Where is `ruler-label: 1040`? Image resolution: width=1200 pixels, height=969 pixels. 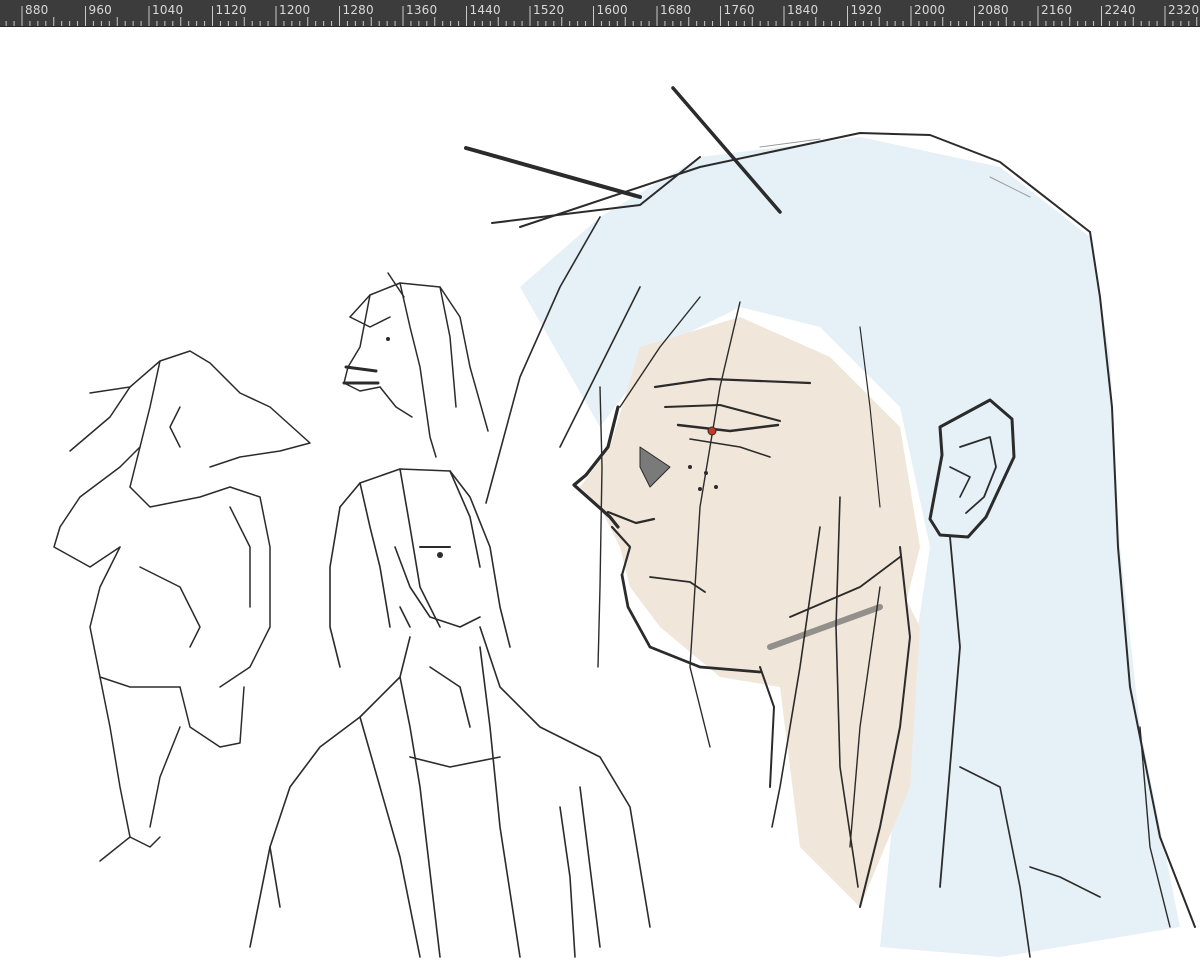 ruler-label: 1040 is located at coordinates (168, 10).